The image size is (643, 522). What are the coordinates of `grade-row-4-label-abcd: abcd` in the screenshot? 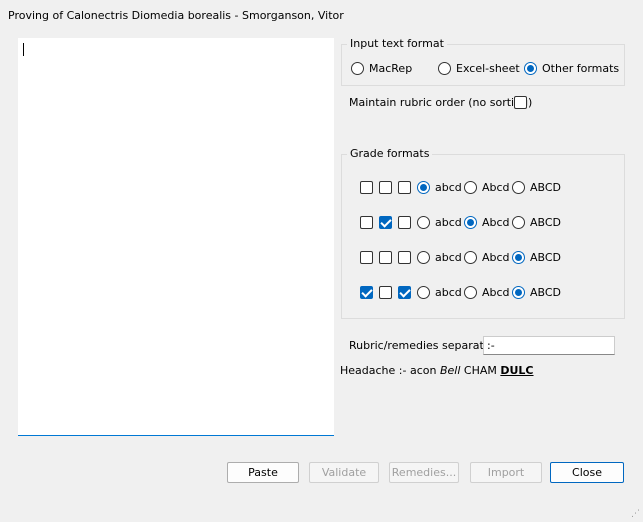 It's located at (448, 293).